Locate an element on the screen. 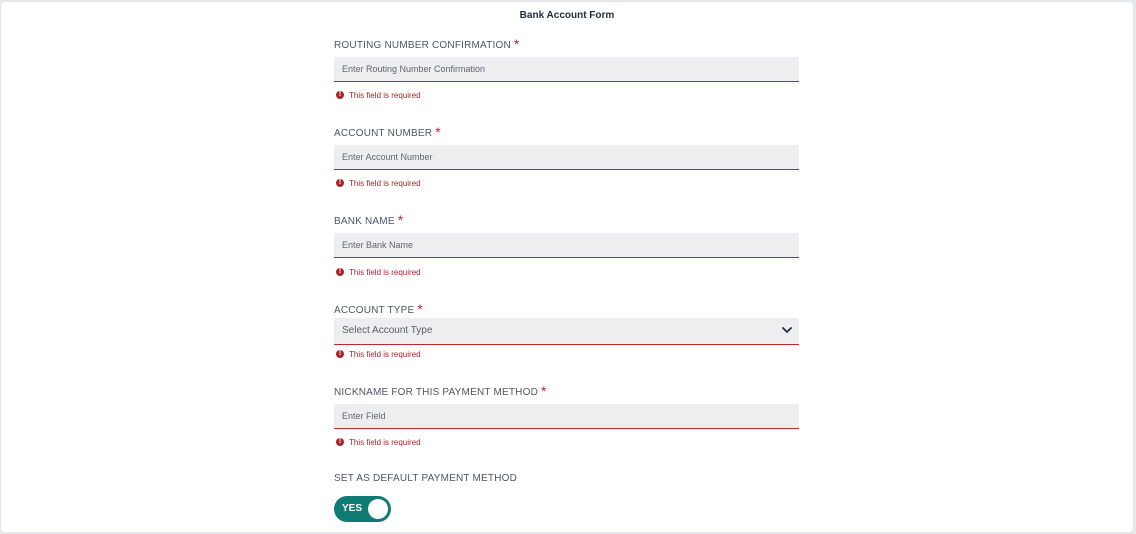 The width and height of the screenshot is (1136, 534). account-type-error: ! This field is required is located at coordinates (378, 354).